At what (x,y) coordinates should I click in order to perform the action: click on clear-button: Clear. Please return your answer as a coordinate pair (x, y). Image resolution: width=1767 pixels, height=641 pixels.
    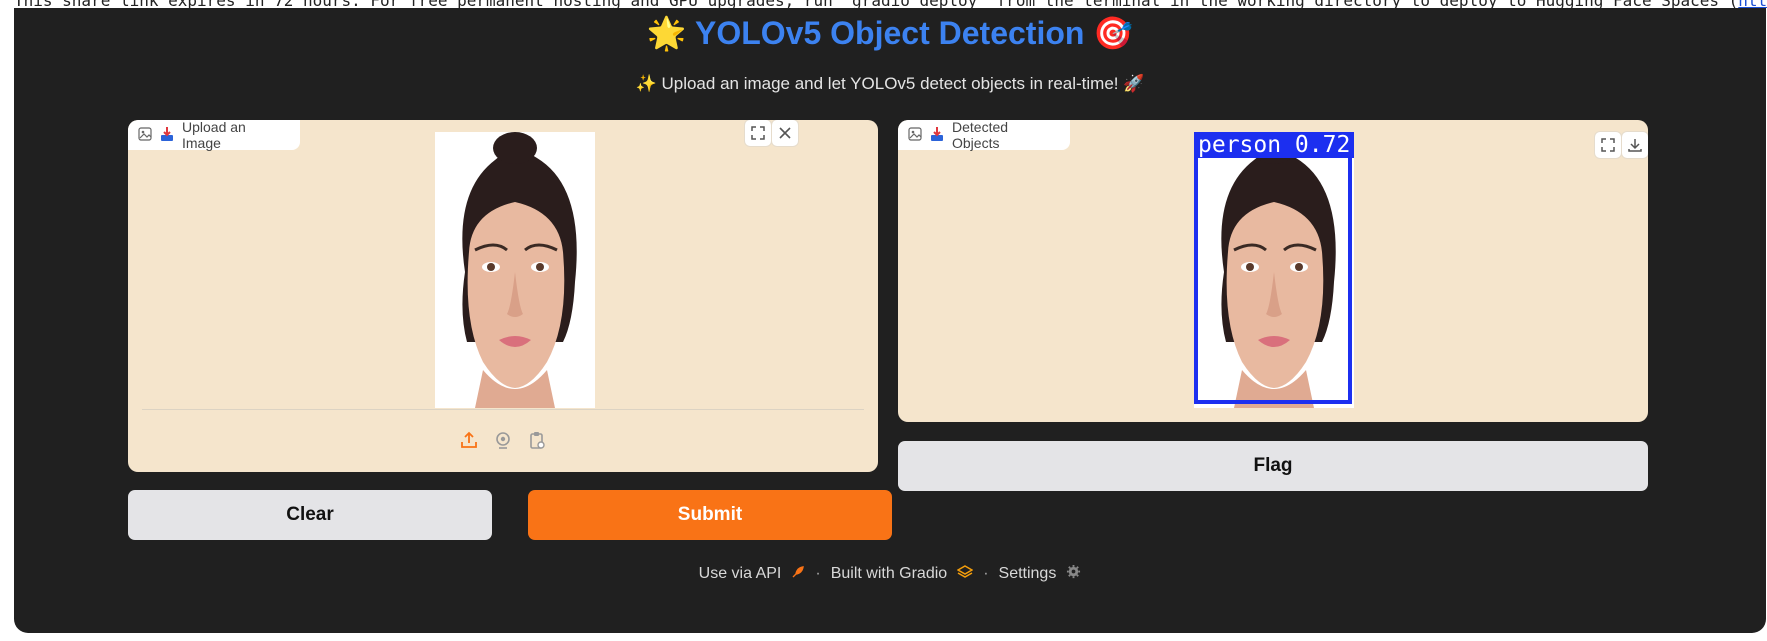
    Looking at the image, I should click on (310, 515).